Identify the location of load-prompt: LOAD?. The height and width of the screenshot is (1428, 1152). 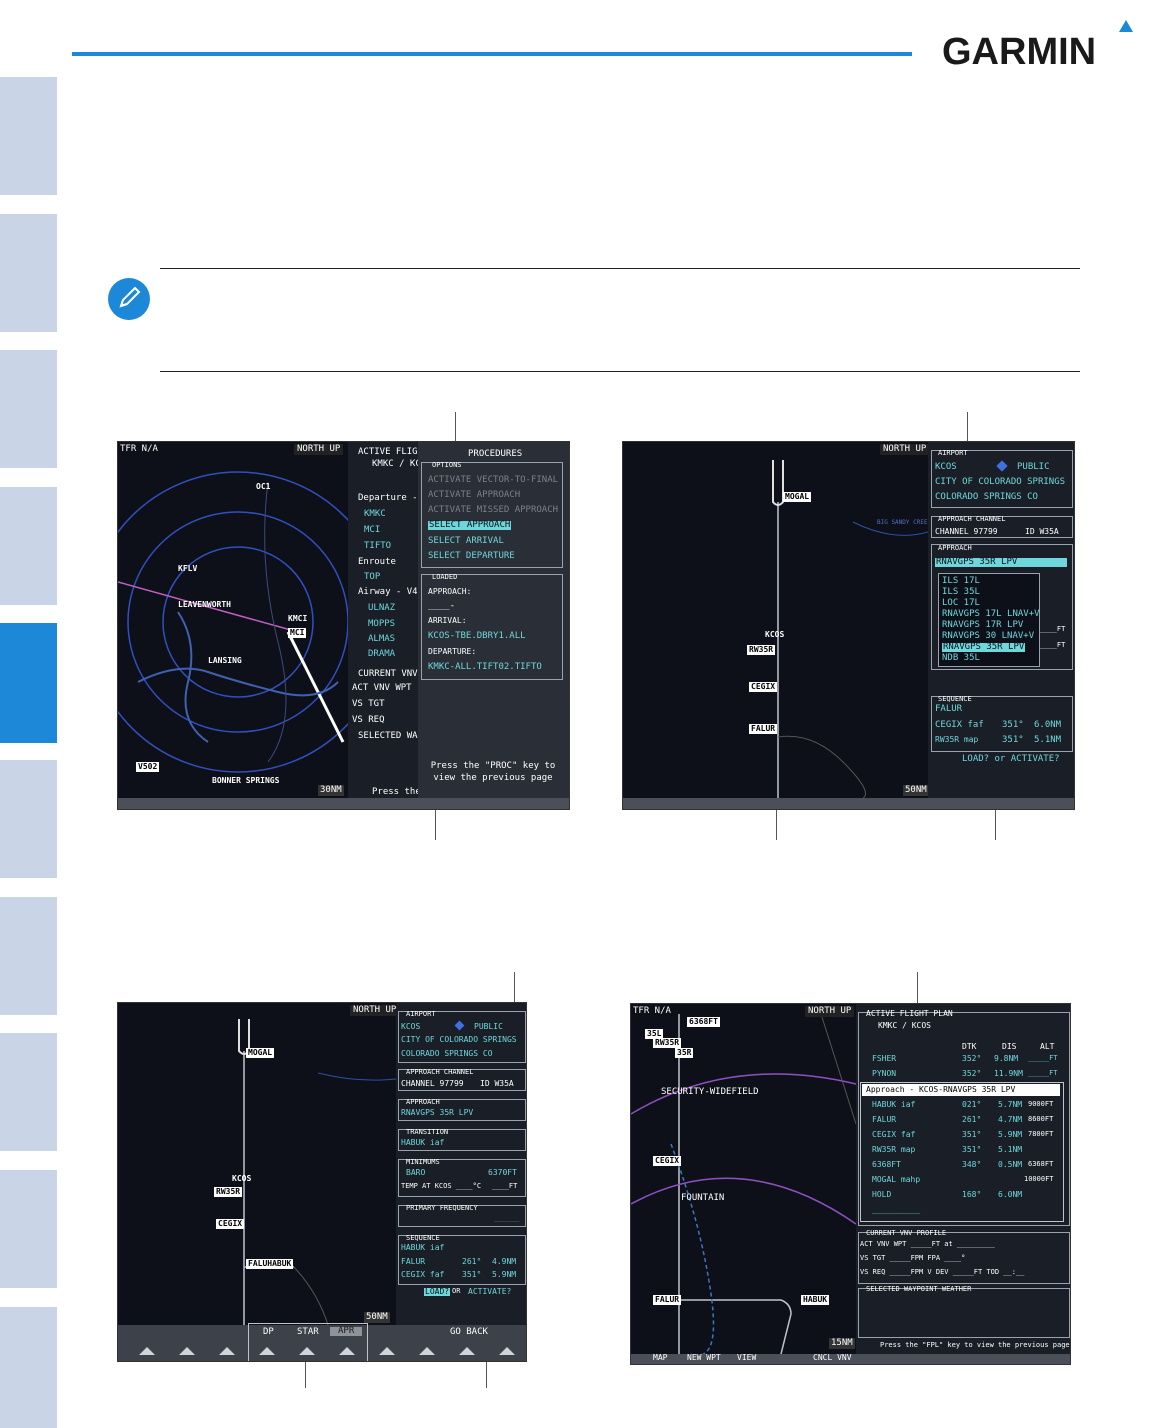
(437, 1292).